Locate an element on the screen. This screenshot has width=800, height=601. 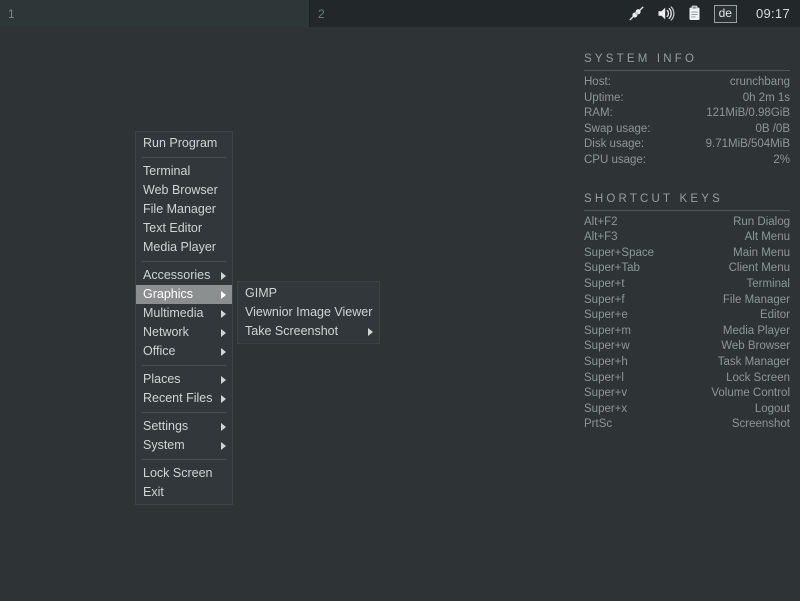
shortcut-action: Editor is located at coordinates (774, 315).